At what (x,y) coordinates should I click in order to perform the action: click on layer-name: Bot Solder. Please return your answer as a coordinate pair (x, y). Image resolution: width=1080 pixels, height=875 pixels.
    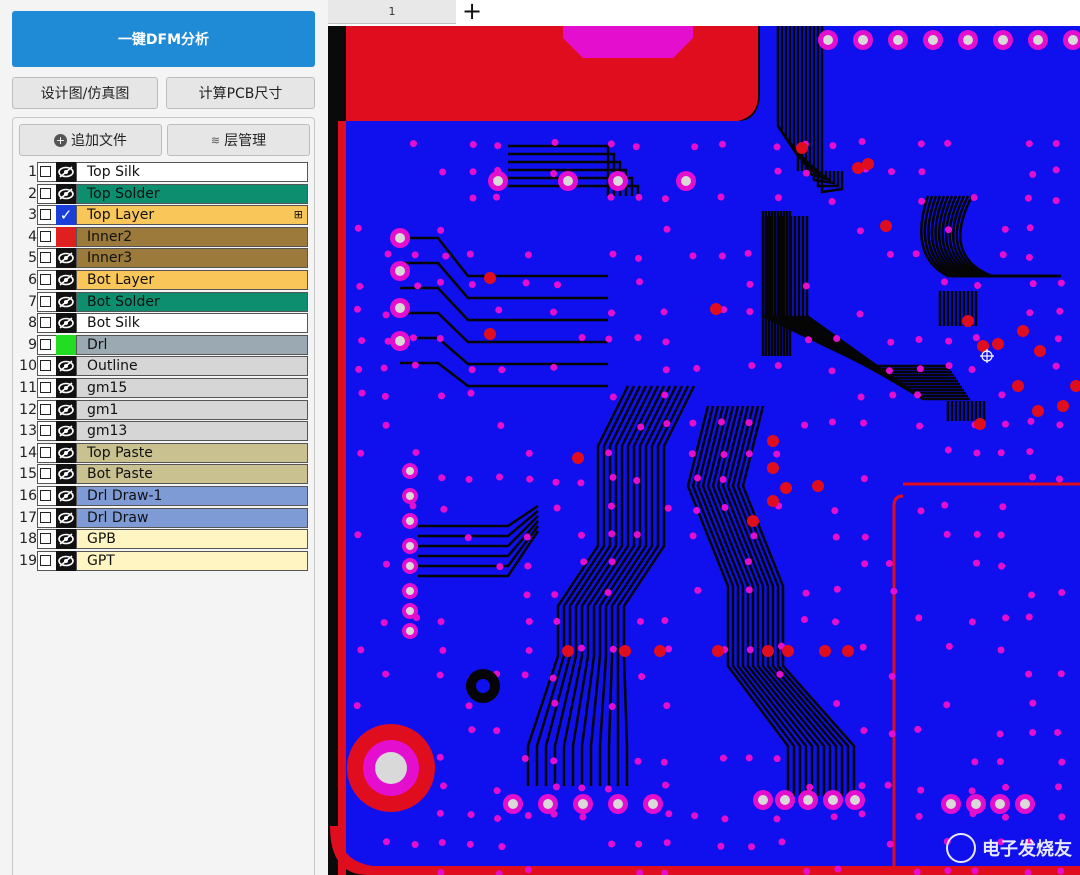
    Looking at the image, I should click on (192, 301).